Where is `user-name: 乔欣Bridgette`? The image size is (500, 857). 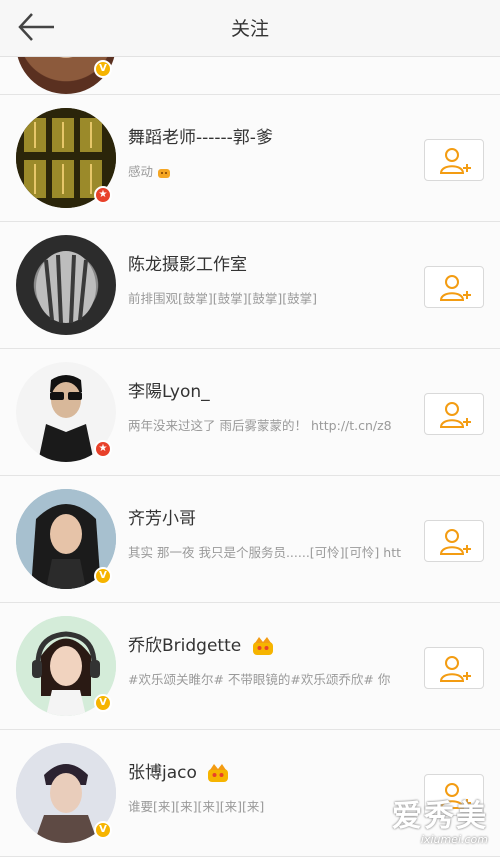
user-name: 乔欣Bridgette is located at coordinates (201, 643).